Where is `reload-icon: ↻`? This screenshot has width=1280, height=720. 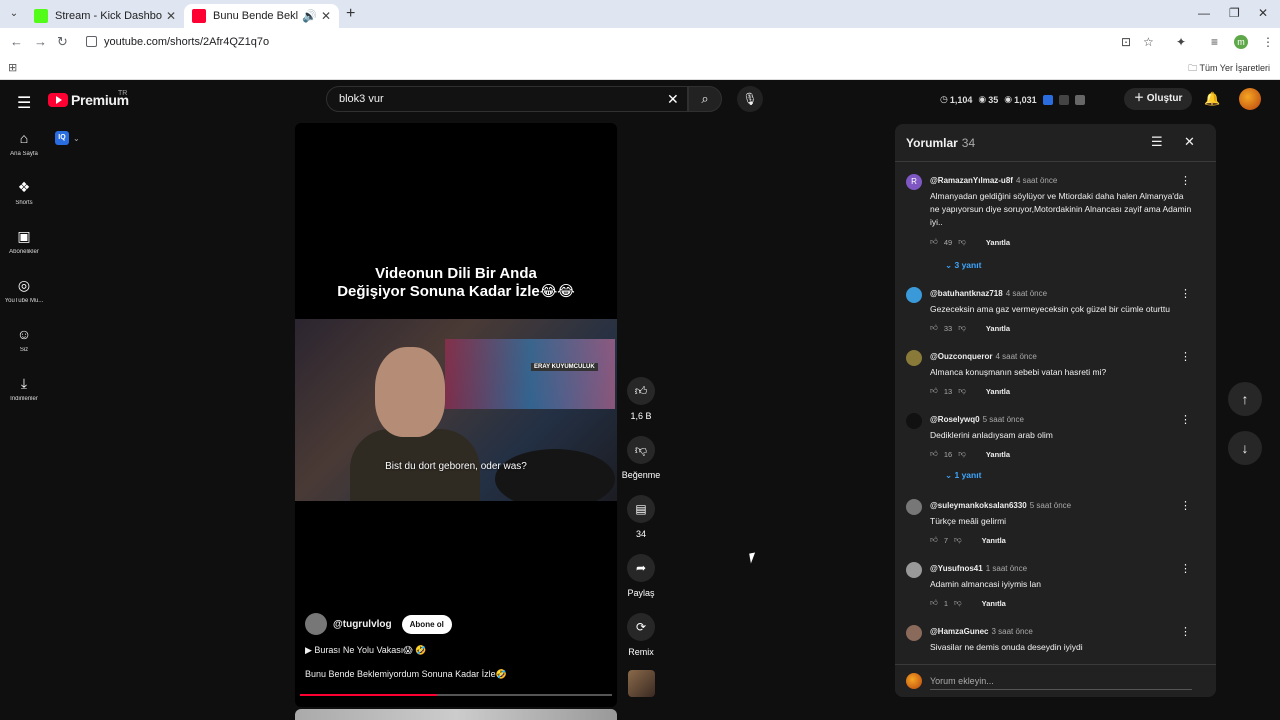
reload-icon: ↻ is located at coordinates (62, 42).